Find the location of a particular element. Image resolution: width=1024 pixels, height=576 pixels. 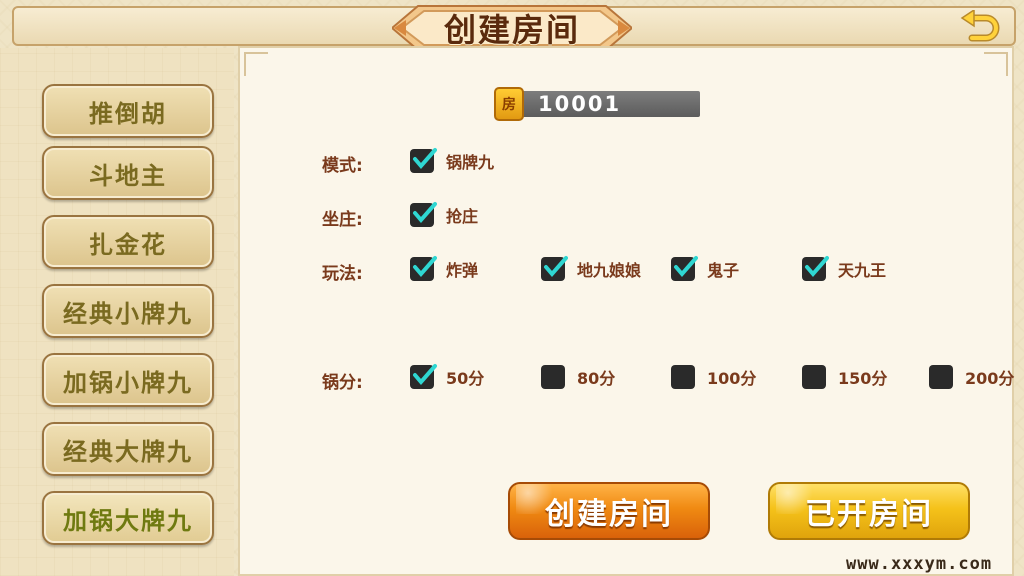

pot-option-100: 100分 is located at coordinates (713, 377).